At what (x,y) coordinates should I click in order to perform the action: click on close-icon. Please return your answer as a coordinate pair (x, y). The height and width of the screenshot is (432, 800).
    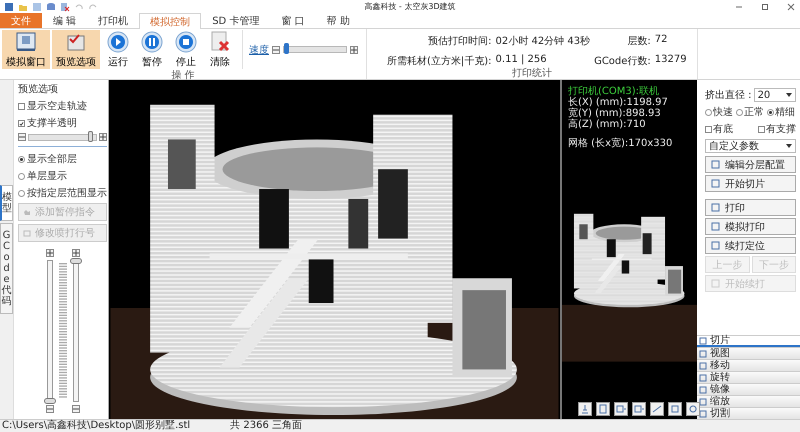
    Looking at the image, I should click on (791, 6).